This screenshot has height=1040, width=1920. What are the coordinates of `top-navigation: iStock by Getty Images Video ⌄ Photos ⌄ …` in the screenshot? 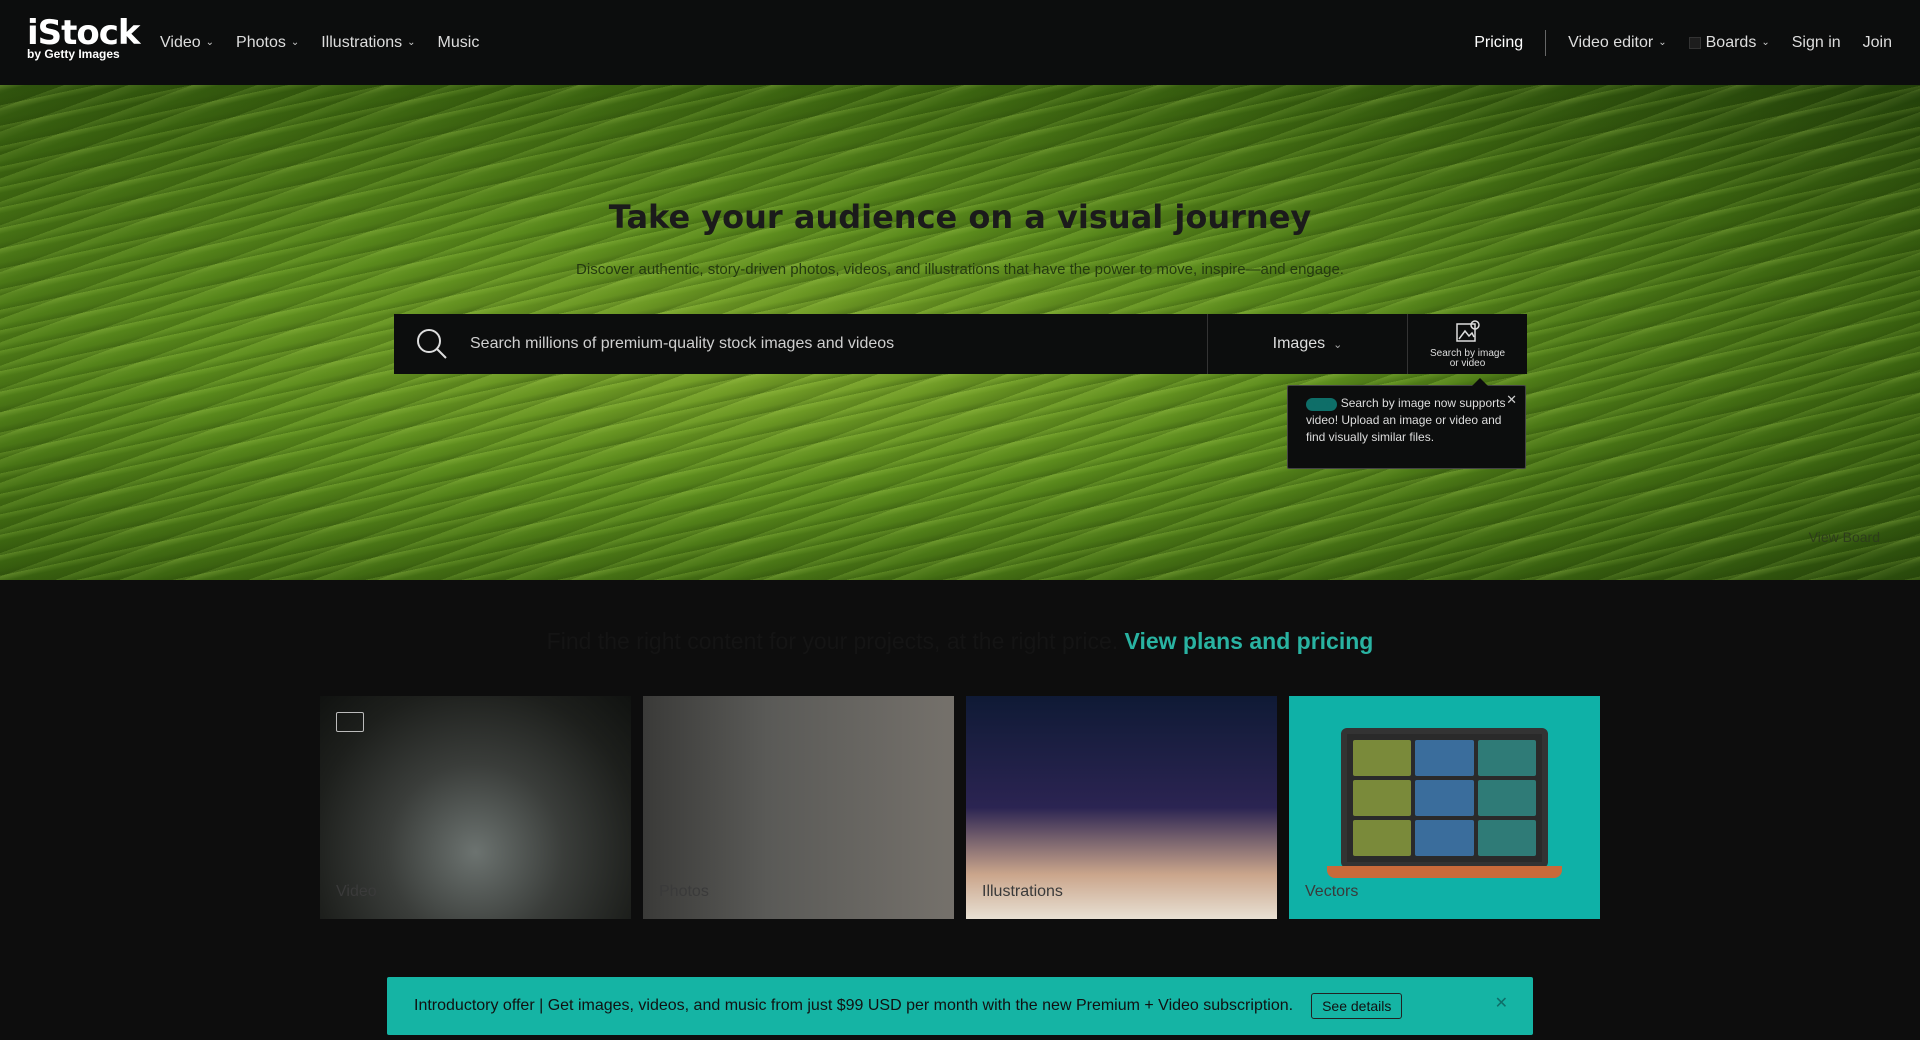 It's located at (960, 42).